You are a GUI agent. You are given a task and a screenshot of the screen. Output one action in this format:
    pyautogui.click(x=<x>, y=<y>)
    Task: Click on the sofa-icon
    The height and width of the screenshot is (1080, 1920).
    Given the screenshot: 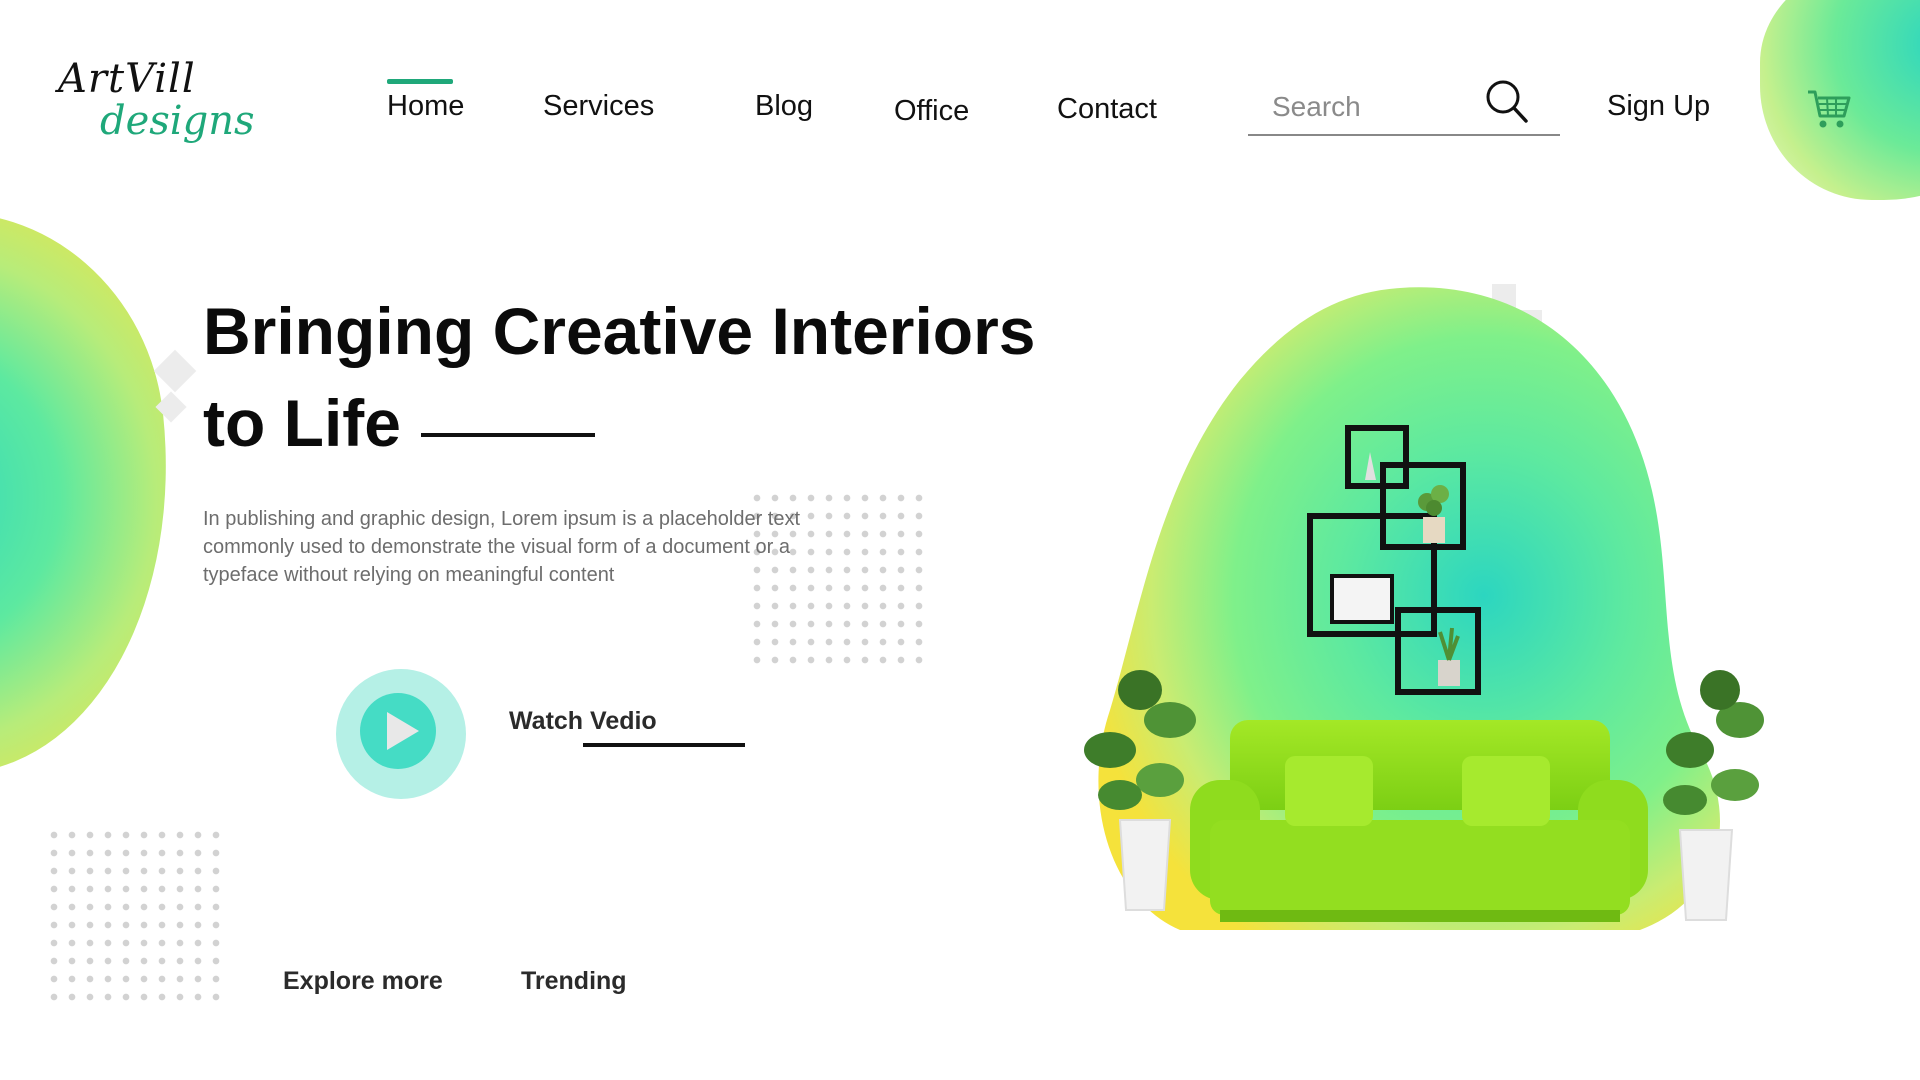 What is the action you would take?
    pyautogui.click(x=1419, y=821)
    